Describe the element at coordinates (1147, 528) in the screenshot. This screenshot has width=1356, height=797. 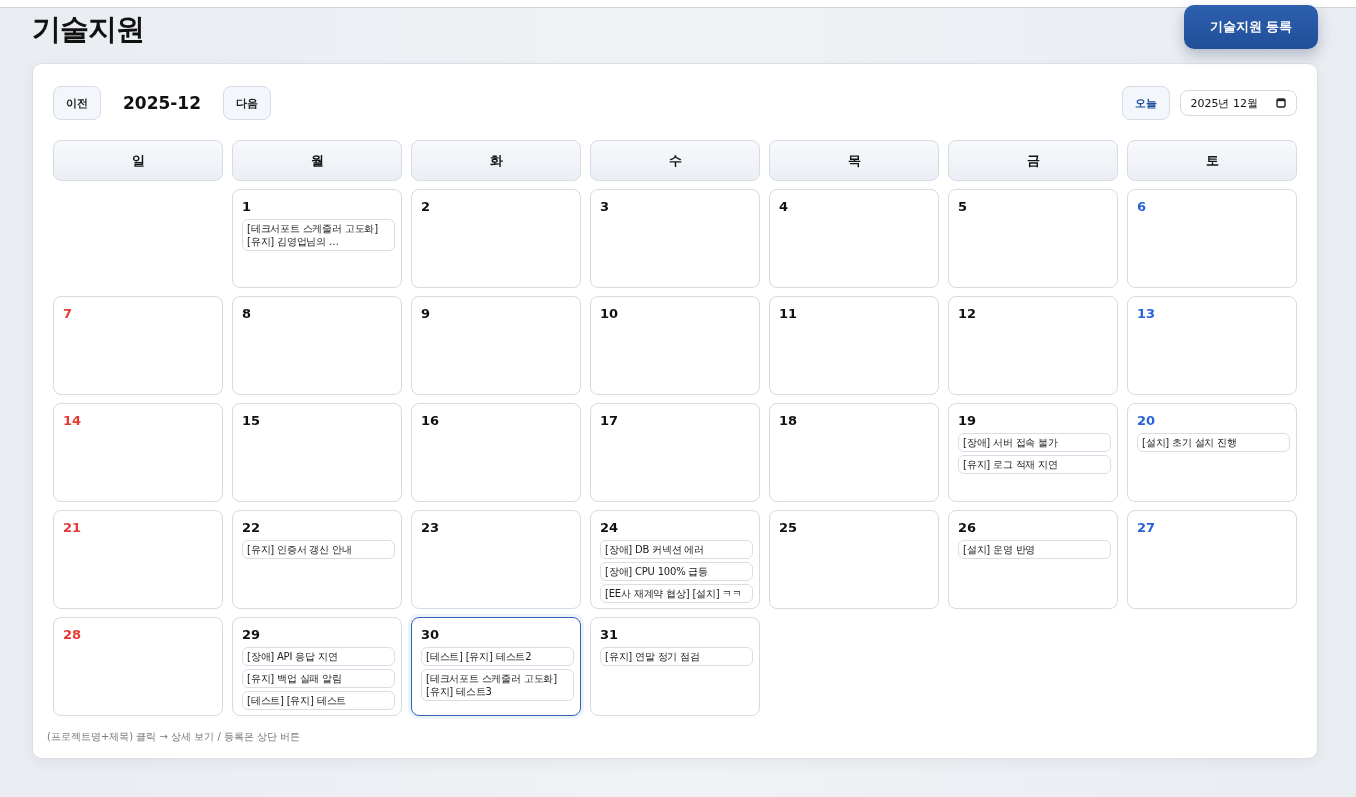
I see `day-number: 27` at that location.